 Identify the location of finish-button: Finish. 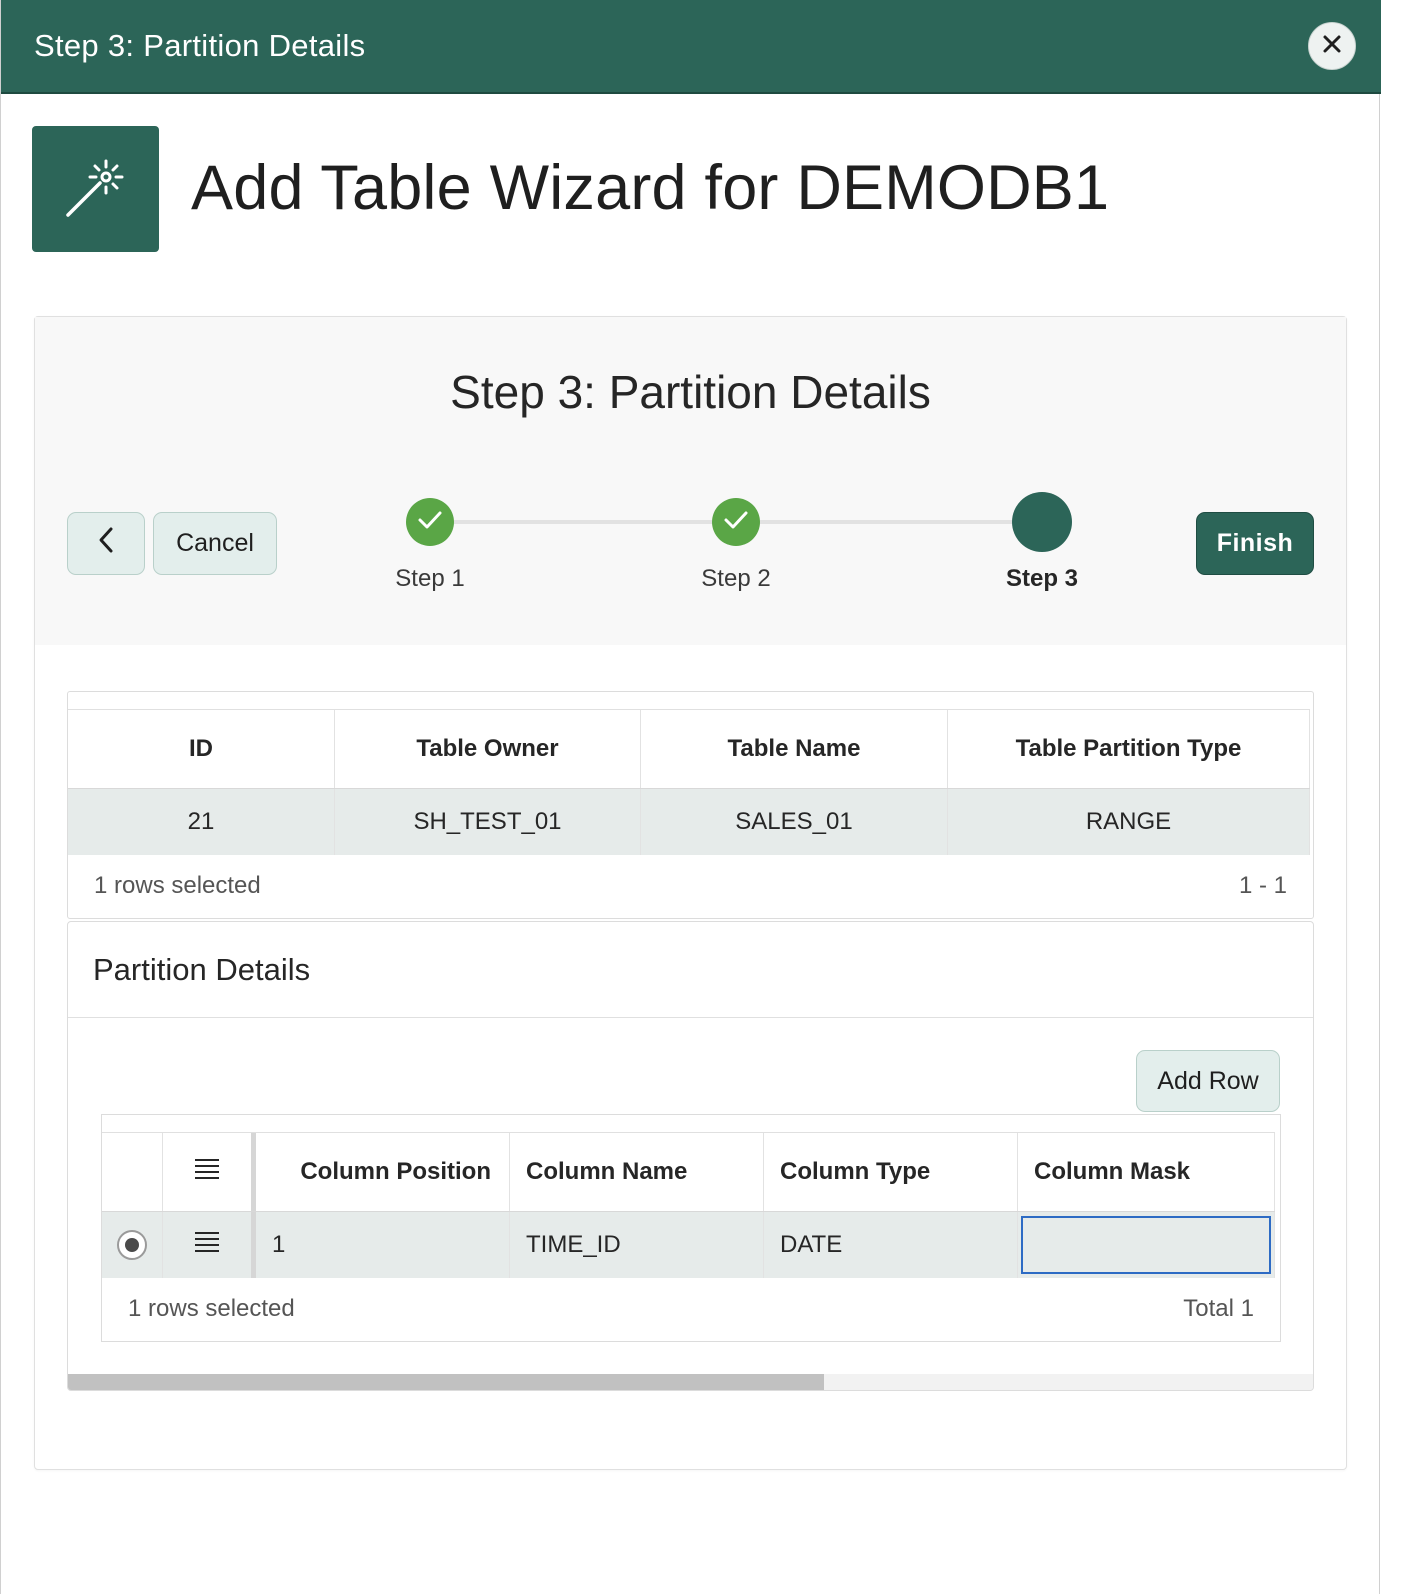
(1255, 543).